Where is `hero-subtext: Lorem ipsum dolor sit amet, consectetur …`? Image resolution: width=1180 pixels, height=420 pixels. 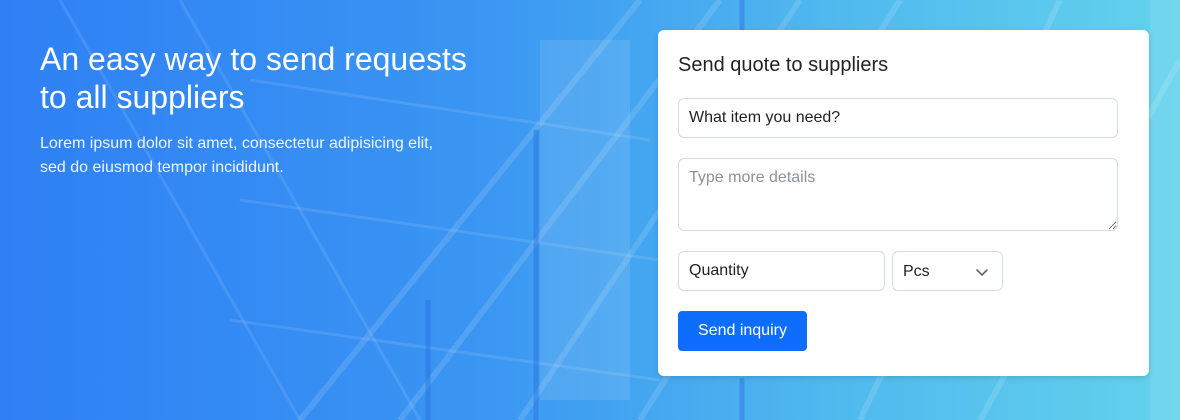 hero-subtext: Lorem ipsum dolor sit amet, consectetur … is located at coordinates (237, 155).